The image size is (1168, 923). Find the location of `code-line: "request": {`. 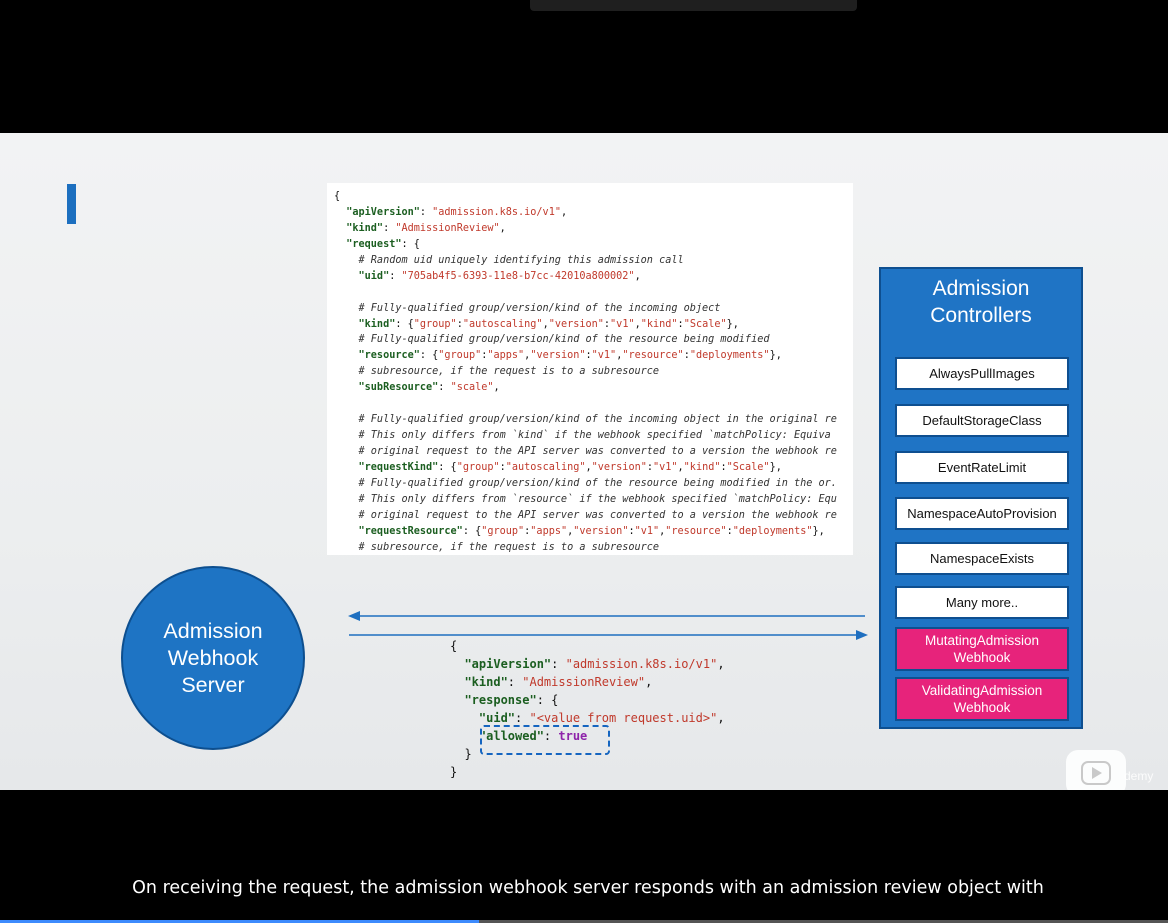

code-line: "request": { is located at coordinates (590, 245).